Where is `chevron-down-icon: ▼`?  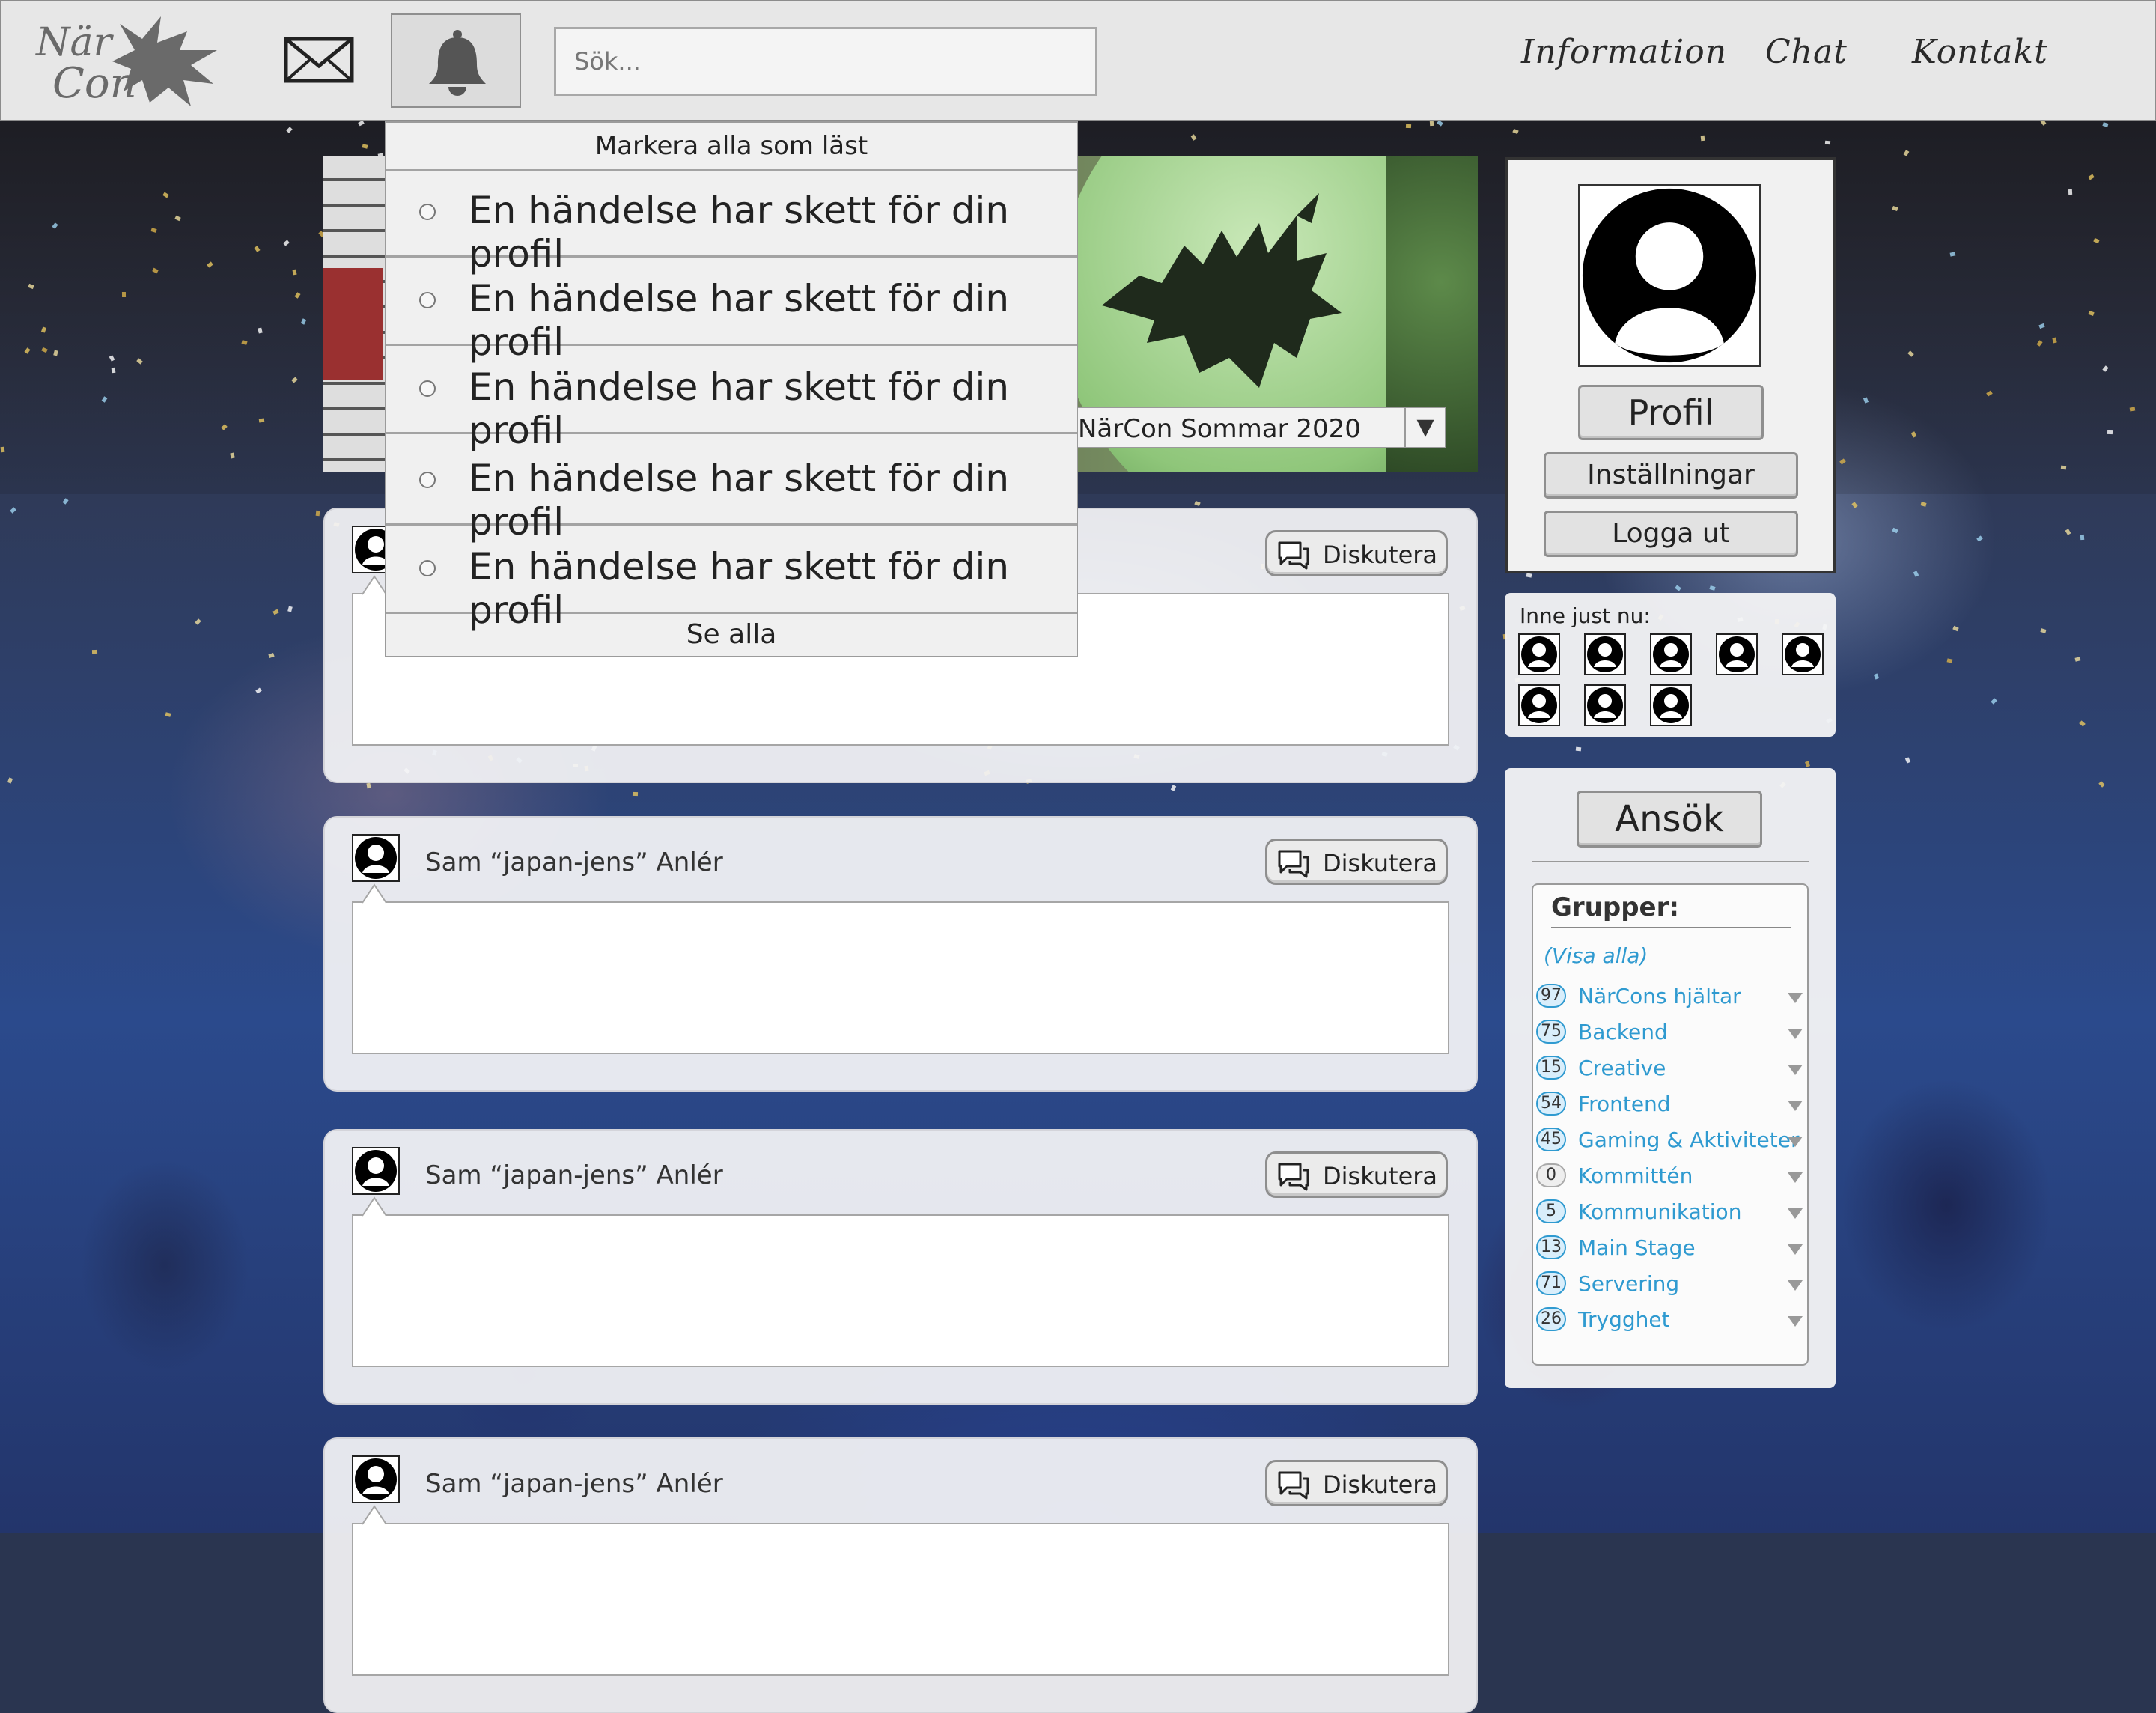
chevron-down-icon: ▼ is located at coordinates (1424, 427).